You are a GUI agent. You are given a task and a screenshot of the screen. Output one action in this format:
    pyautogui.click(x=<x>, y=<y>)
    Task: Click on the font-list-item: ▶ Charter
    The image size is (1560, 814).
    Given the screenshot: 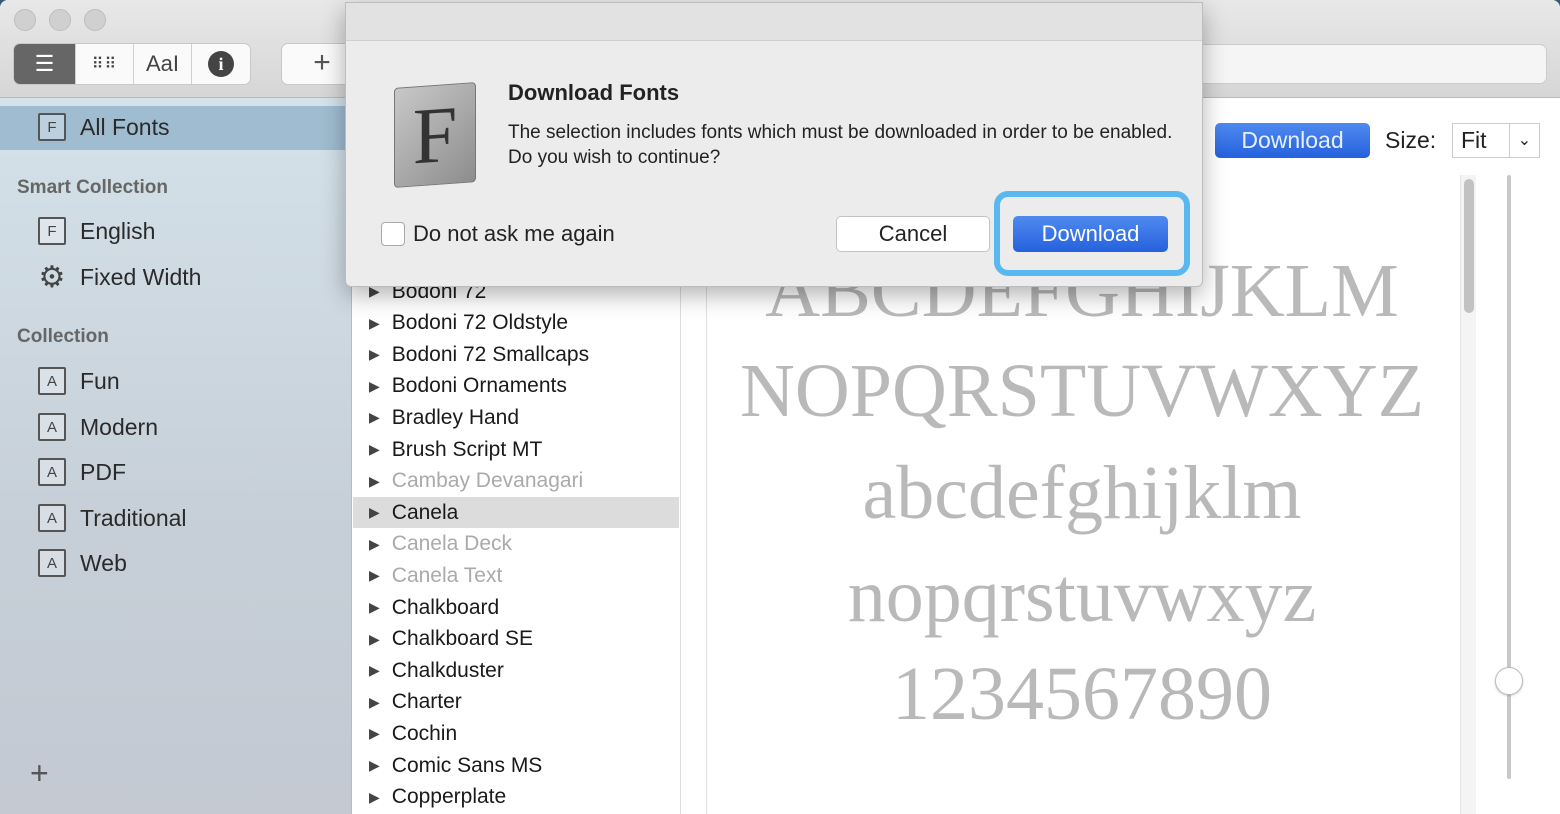 What is the action you would take?
    pyautogui.click(x=516, y=702)
    